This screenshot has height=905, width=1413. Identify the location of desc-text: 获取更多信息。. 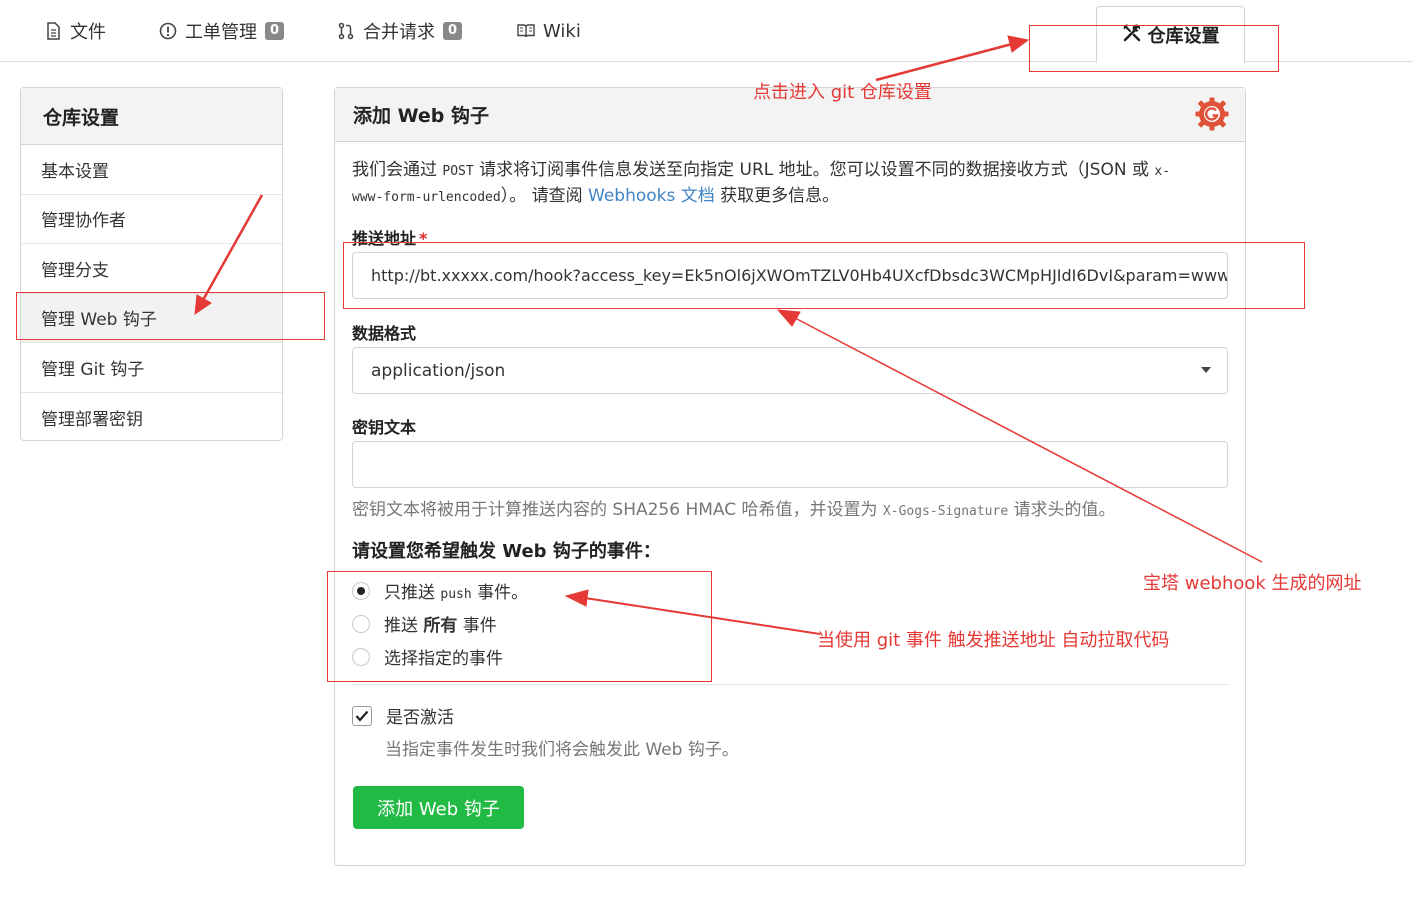
(777, 196).